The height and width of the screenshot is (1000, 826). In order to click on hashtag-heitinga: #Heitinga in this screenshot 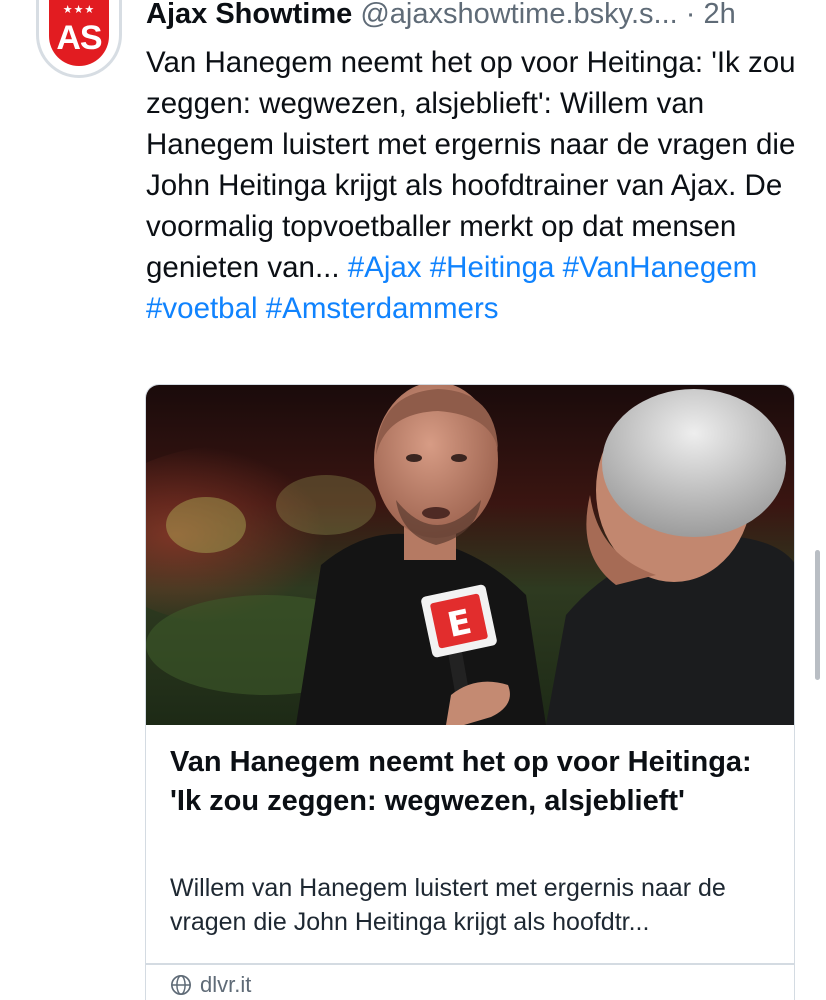, I will do `click(492, 267)`.